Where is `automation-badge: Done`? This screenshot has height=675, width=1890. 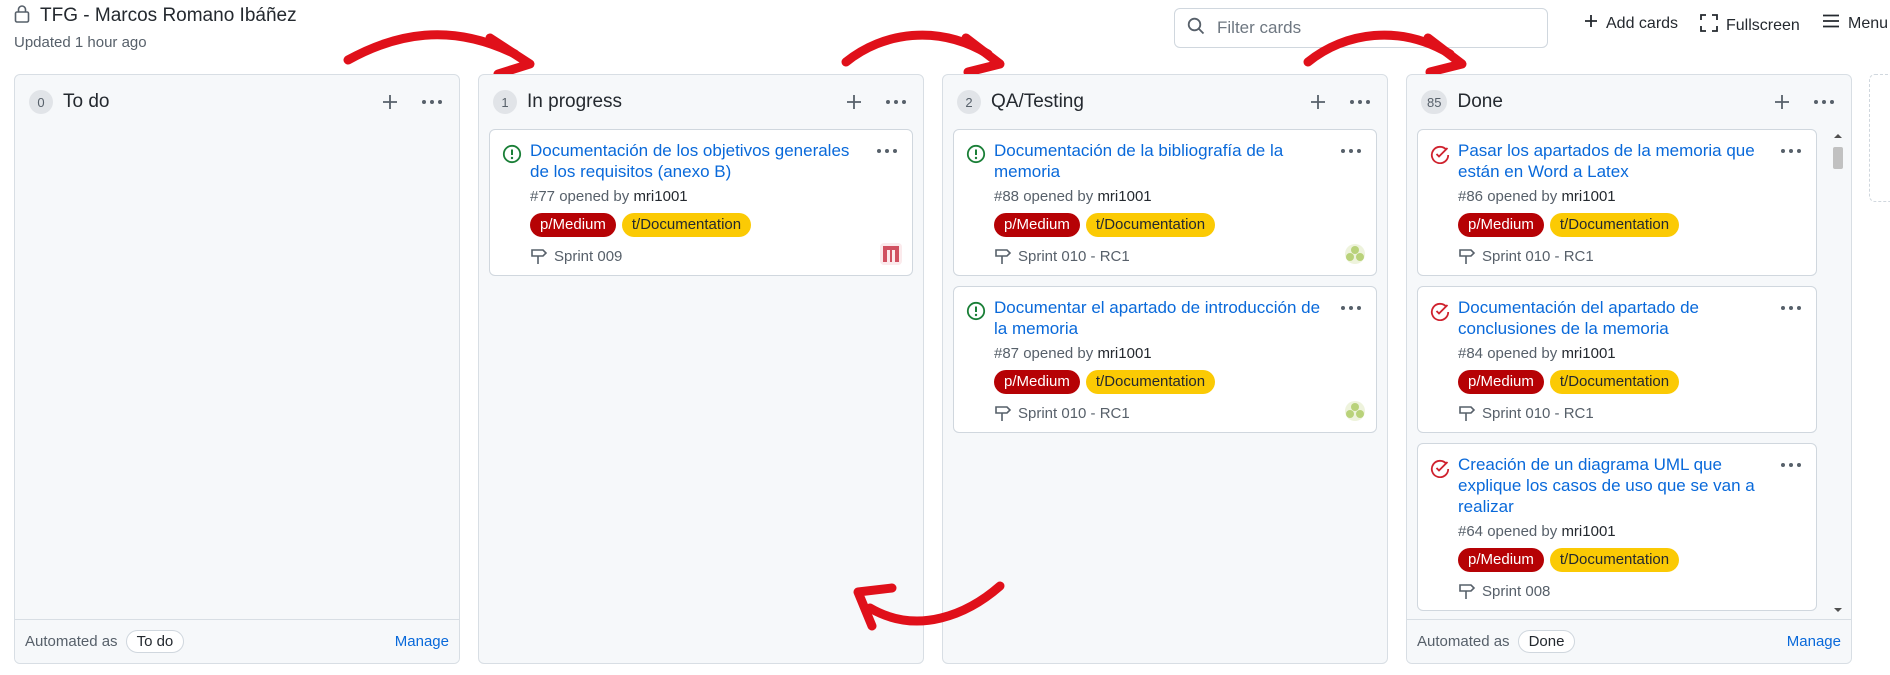 automation-badge: Done is located at coordinates (1546, 641).